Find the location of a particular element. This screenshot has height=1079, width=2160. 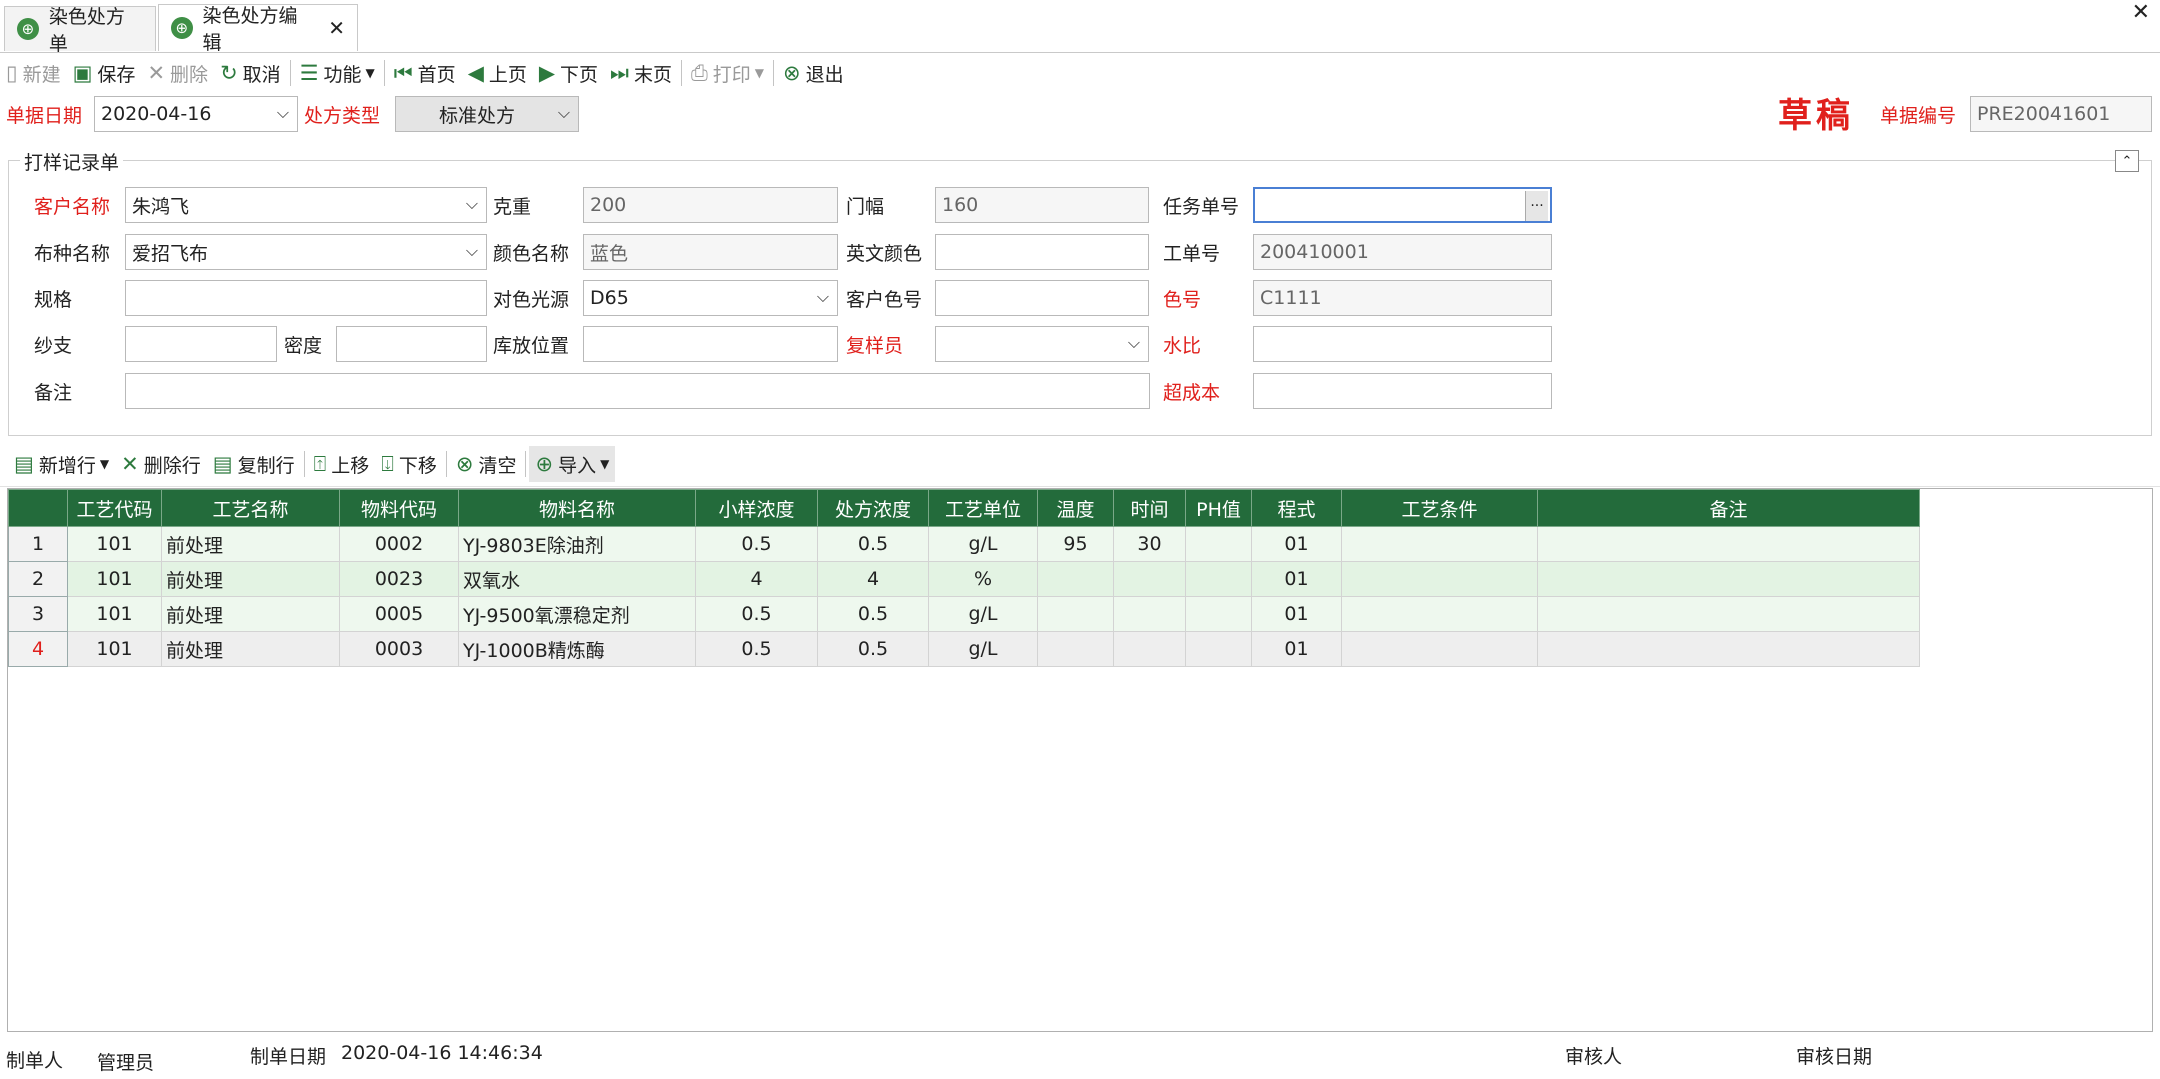

table-cell: 95 is located at coordinates (1075, 544).